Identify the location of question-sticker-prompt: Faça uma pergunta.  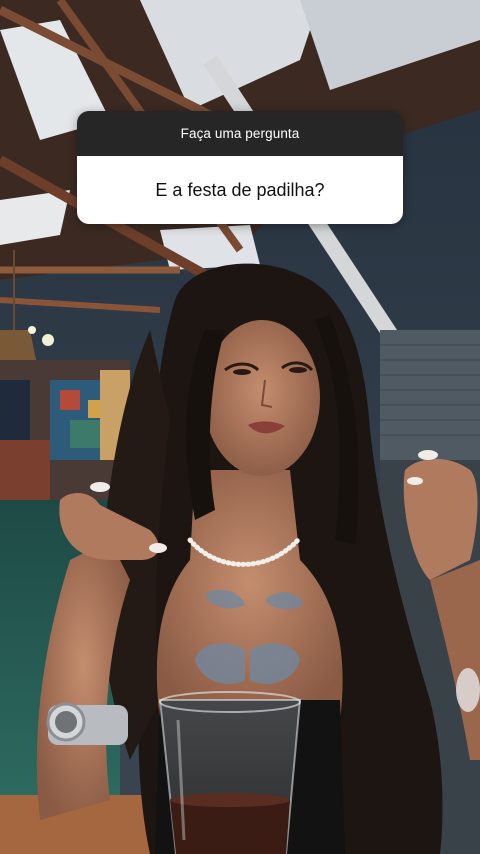
(240, 133).